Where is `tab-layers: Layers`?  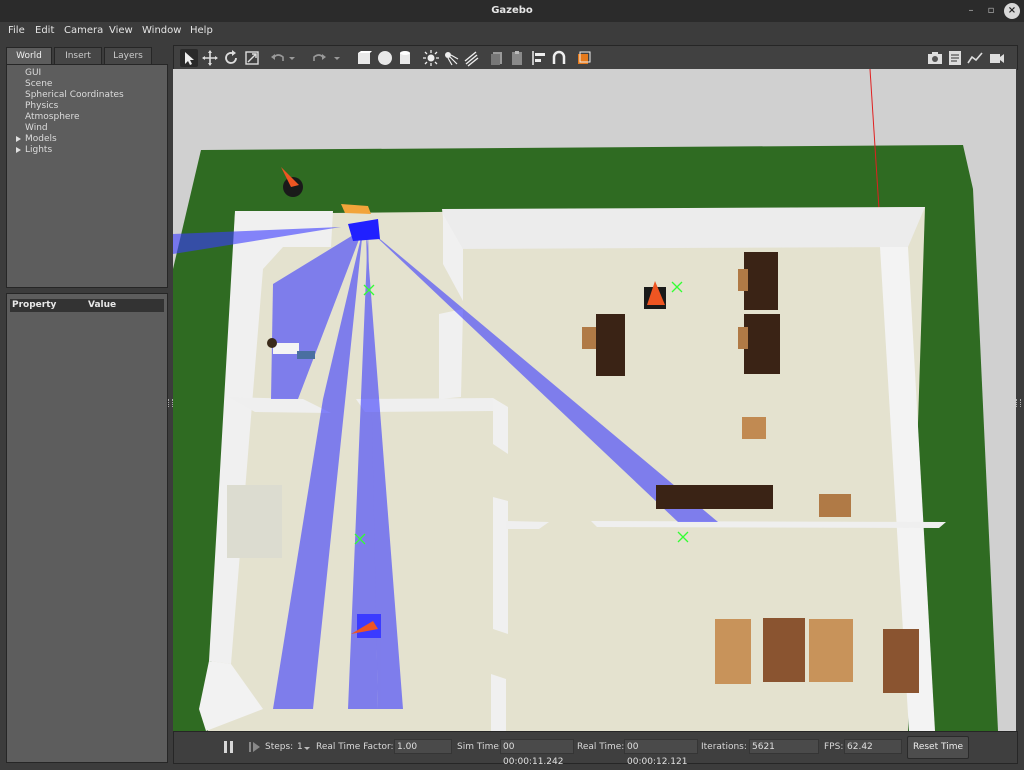 tab-layers: Layers is located at coordinates (128, 55).